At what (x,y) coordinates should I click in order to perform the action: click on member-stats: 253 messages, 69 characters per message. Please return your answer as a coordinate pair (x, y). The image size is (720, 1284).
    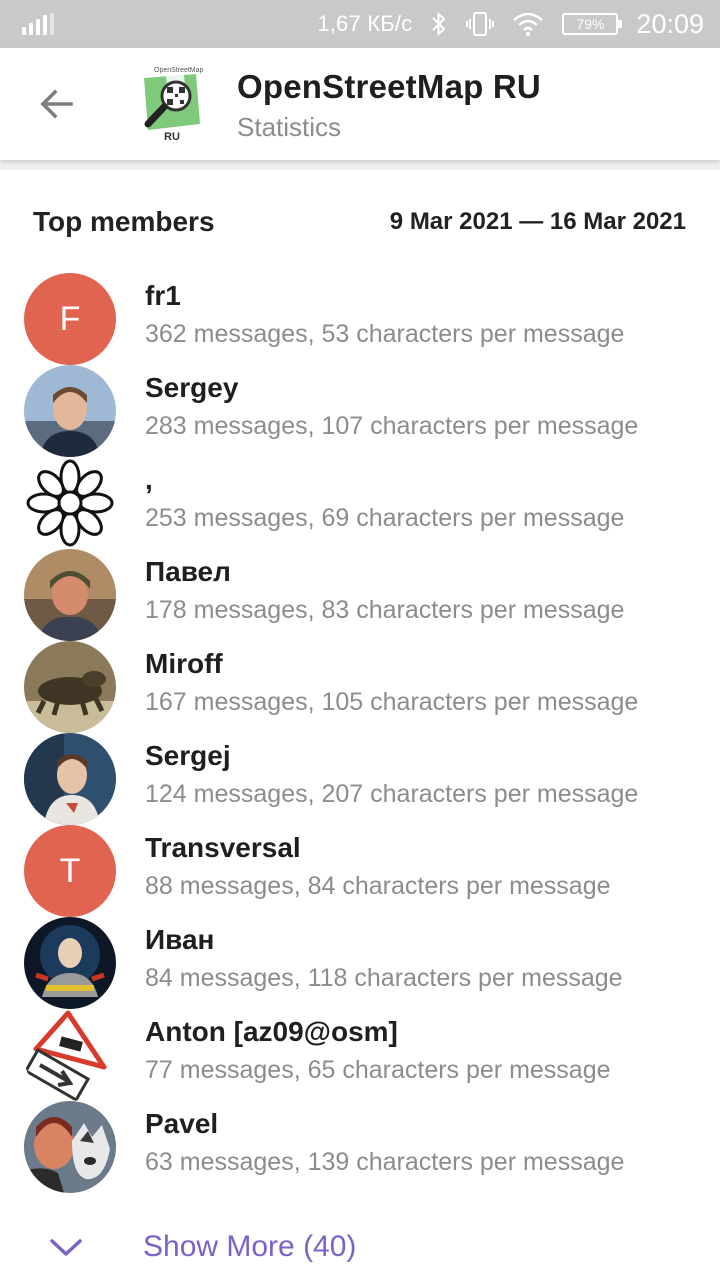
    Looking at the image, I should click on (385, 518).